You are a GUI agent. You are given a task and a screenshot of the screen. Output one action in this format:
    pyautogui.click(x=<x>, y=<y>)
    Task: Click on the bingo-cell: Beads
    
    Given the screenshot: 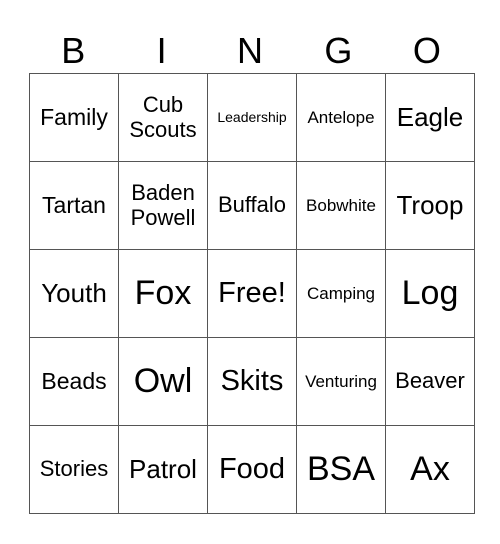 What is the action you would take?
    pyautogui.click(x=74, y=381)
    